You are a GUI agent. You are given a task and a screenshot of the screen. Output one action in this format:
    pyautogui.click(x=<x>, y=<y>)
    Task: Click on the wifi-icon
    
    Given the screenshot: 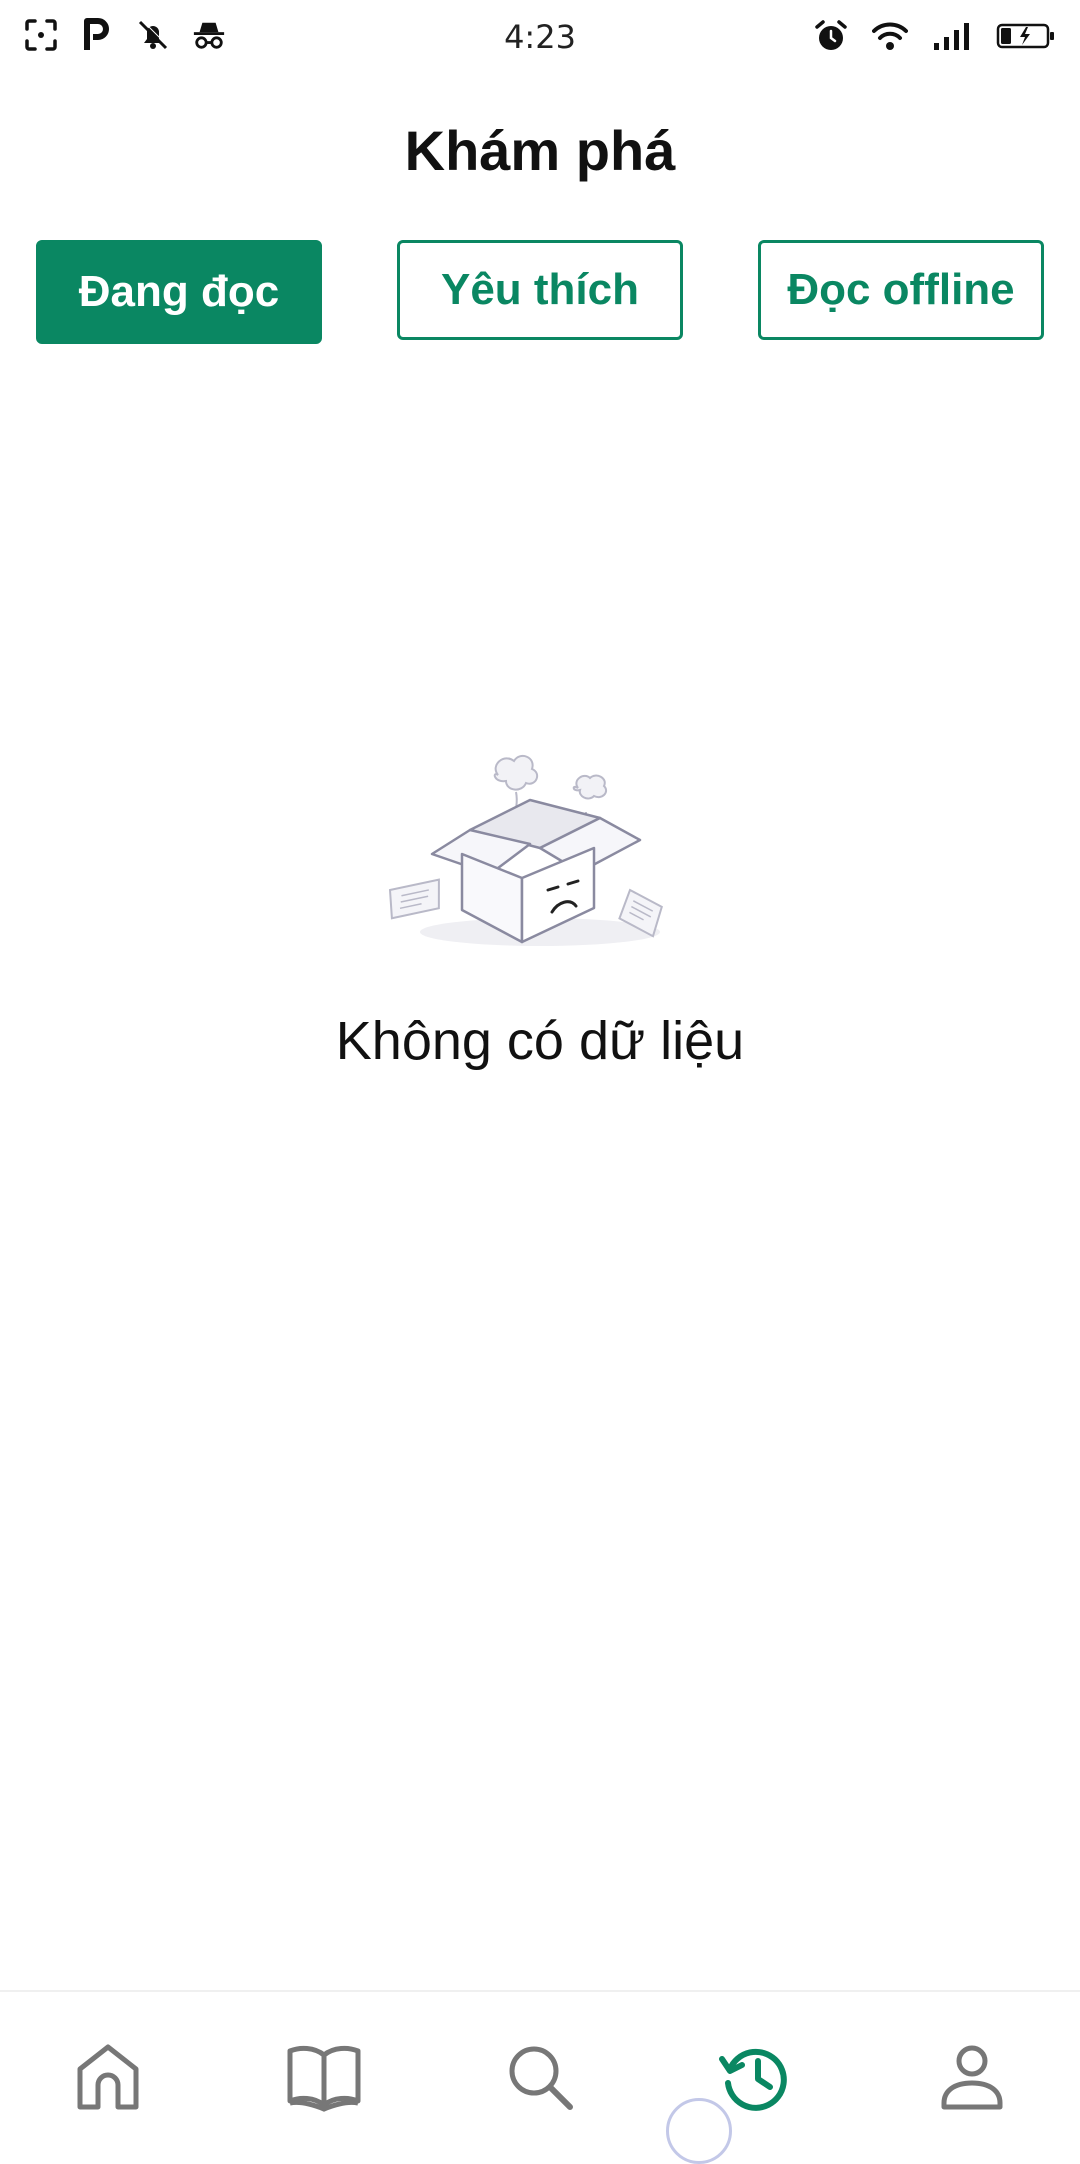 What is the action you would take?
    pyautogui.click(x=890, y=36)
    